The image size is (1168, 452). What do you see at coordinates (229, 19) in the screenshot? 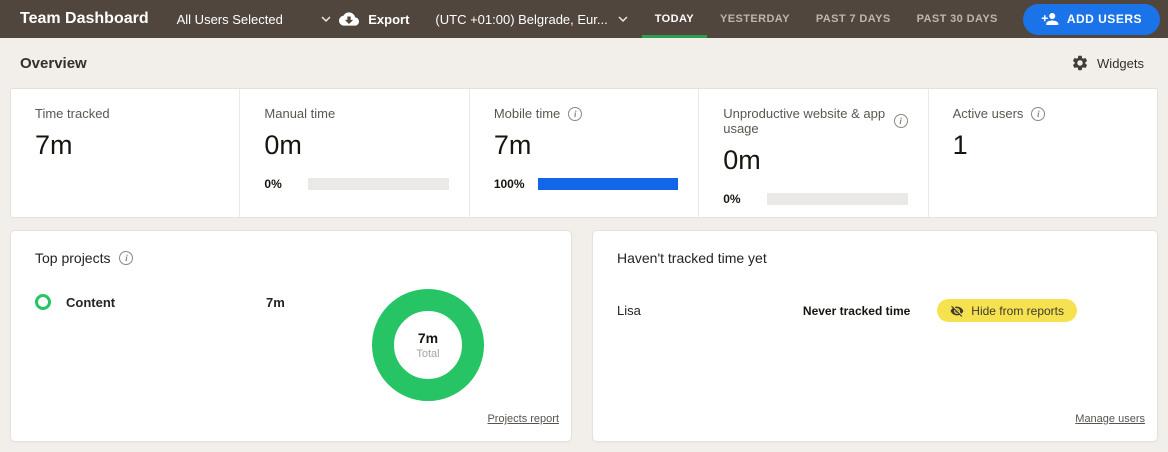
I see `user-filter-label: All Users Selected` at bounding box center [229, 19].